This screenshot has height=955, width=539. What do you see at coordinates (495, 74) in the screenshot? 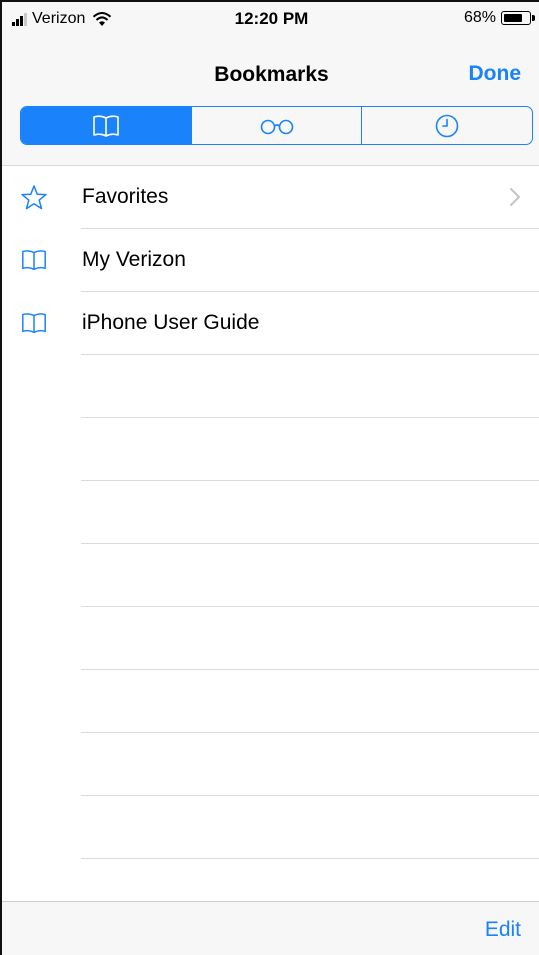
I see `done-button: Done` at bounding box center [495, 74].